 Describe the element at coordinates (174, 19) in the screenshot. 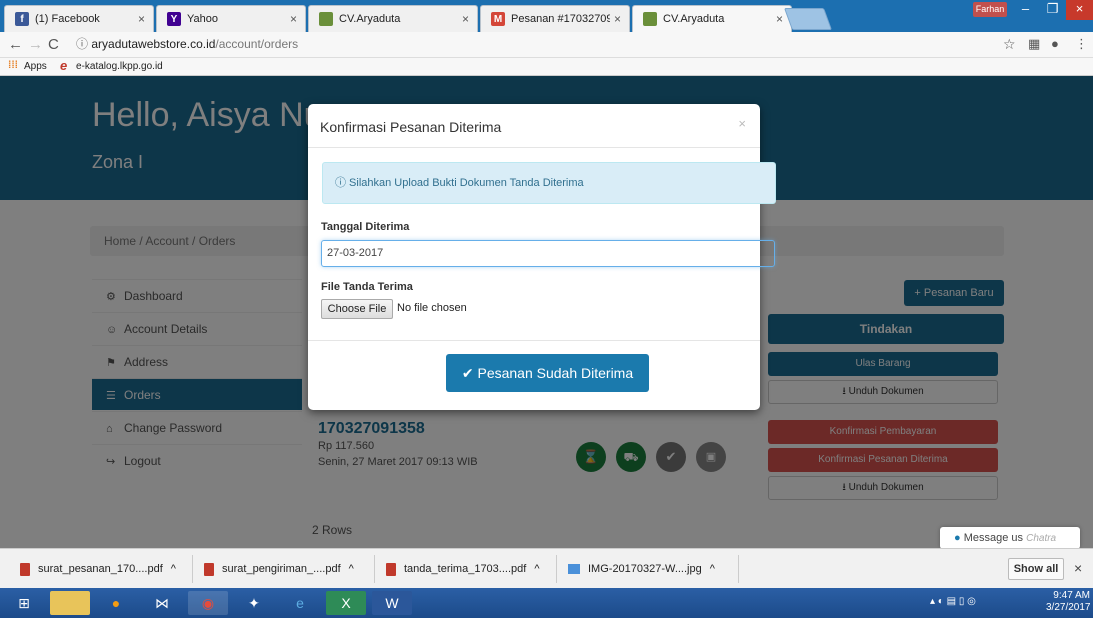

I see `yahoo-icon: Y` at that location.